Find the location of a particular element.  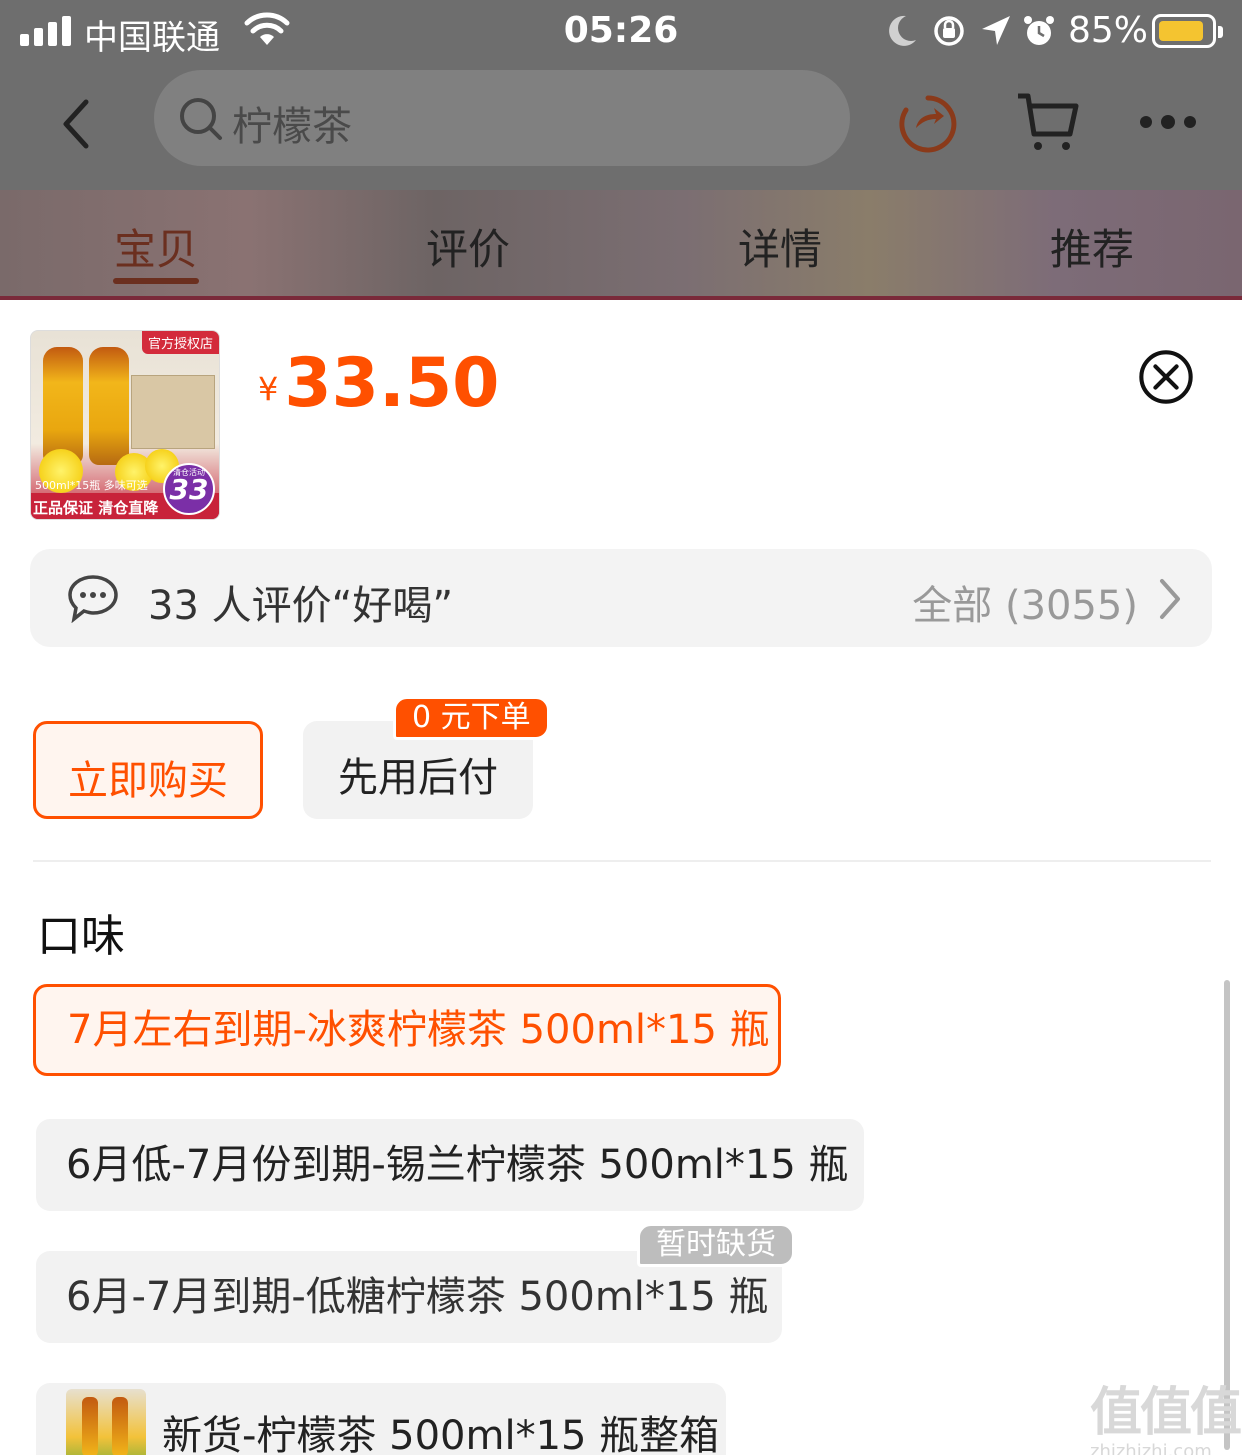

alarm-icon is located at coordinates (1039, 30).